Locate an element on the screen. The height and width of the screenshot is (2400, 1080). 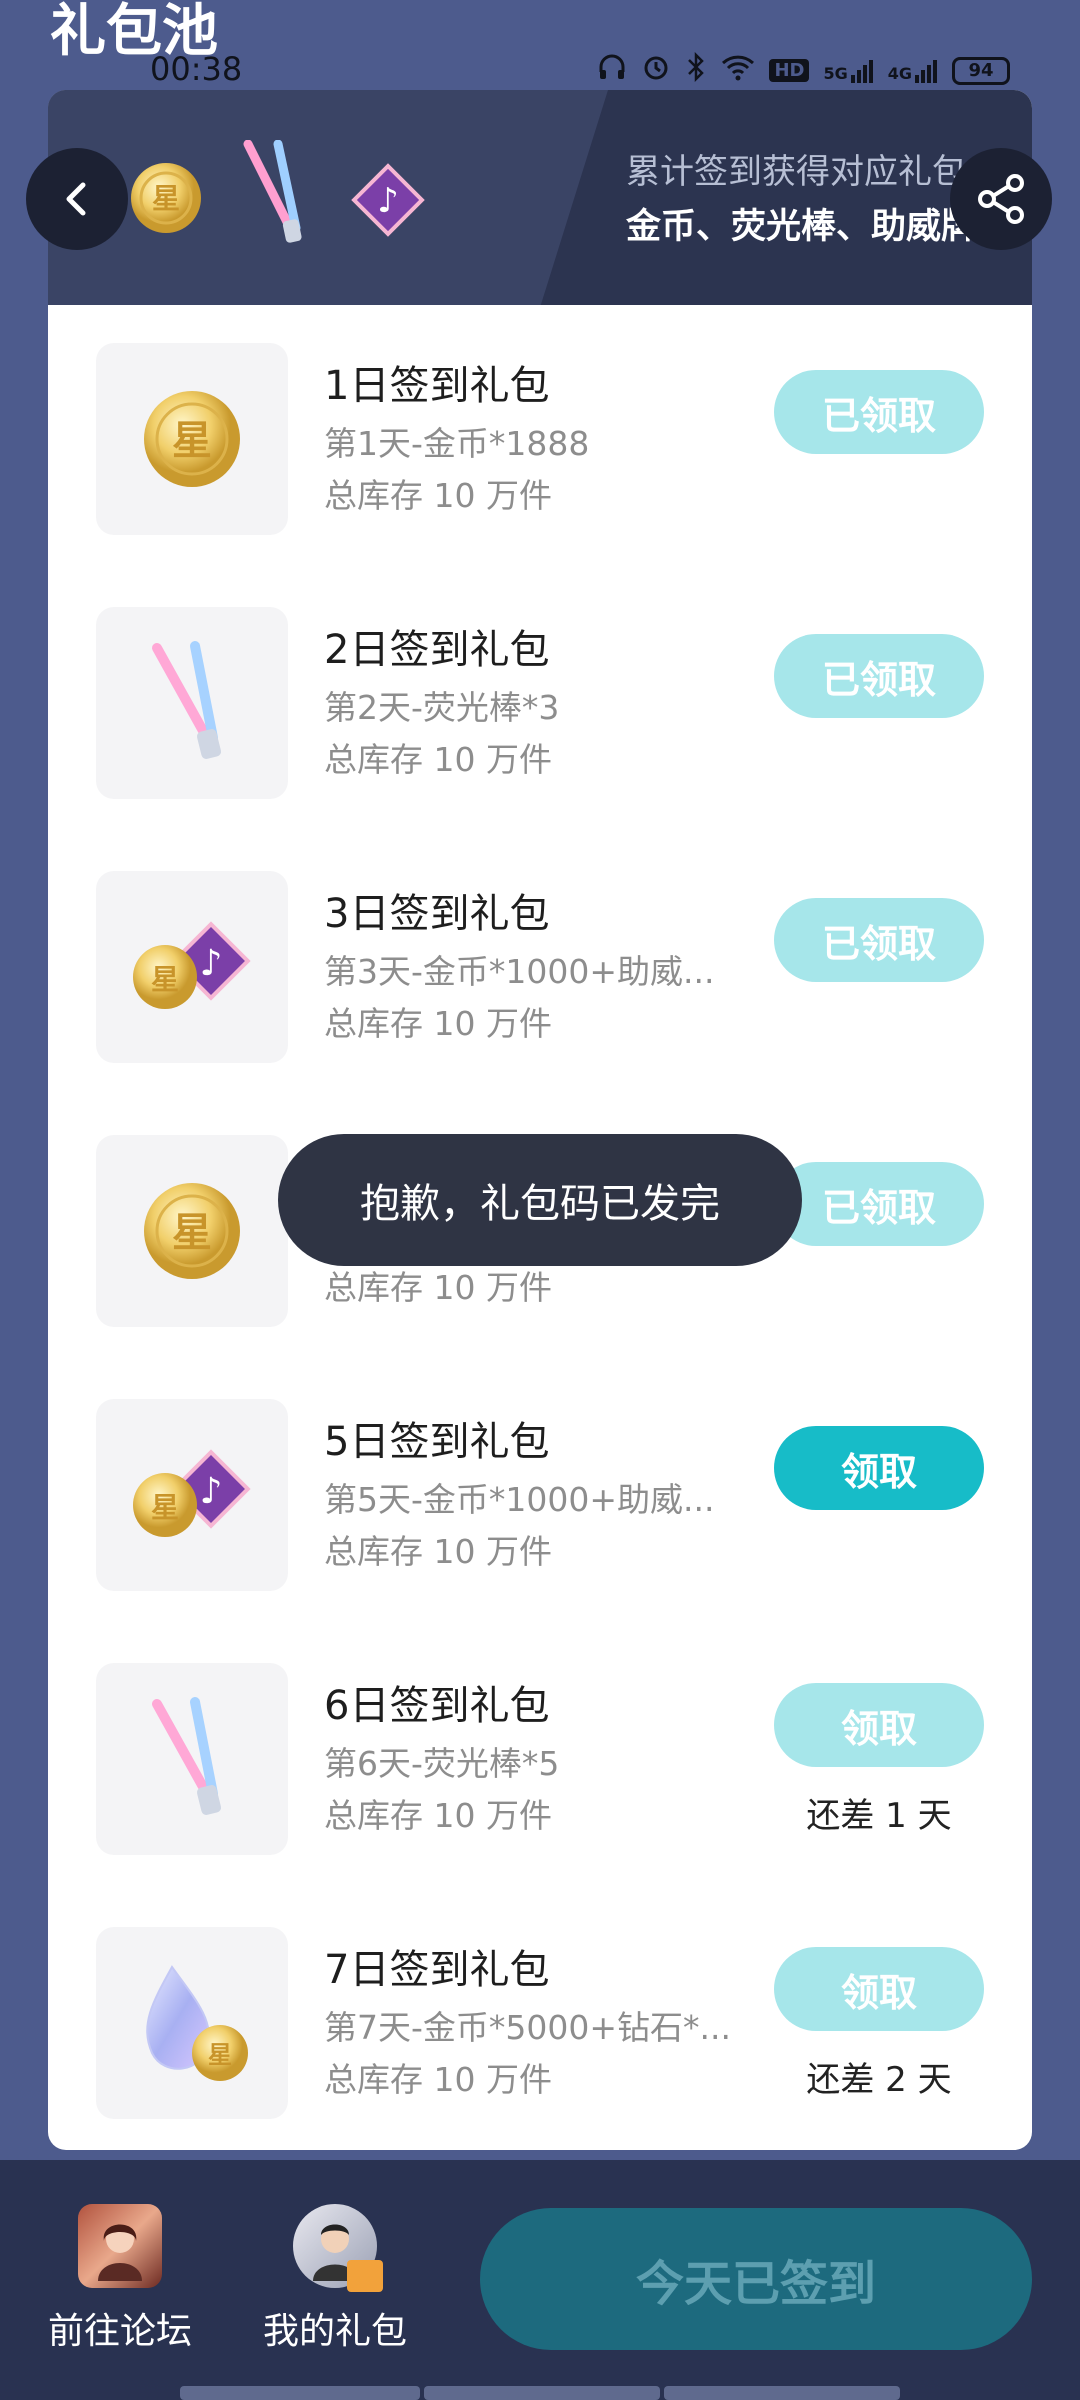
gift-desc: 第6天-荧光棒*5 is located at coordinates (442, 1763).